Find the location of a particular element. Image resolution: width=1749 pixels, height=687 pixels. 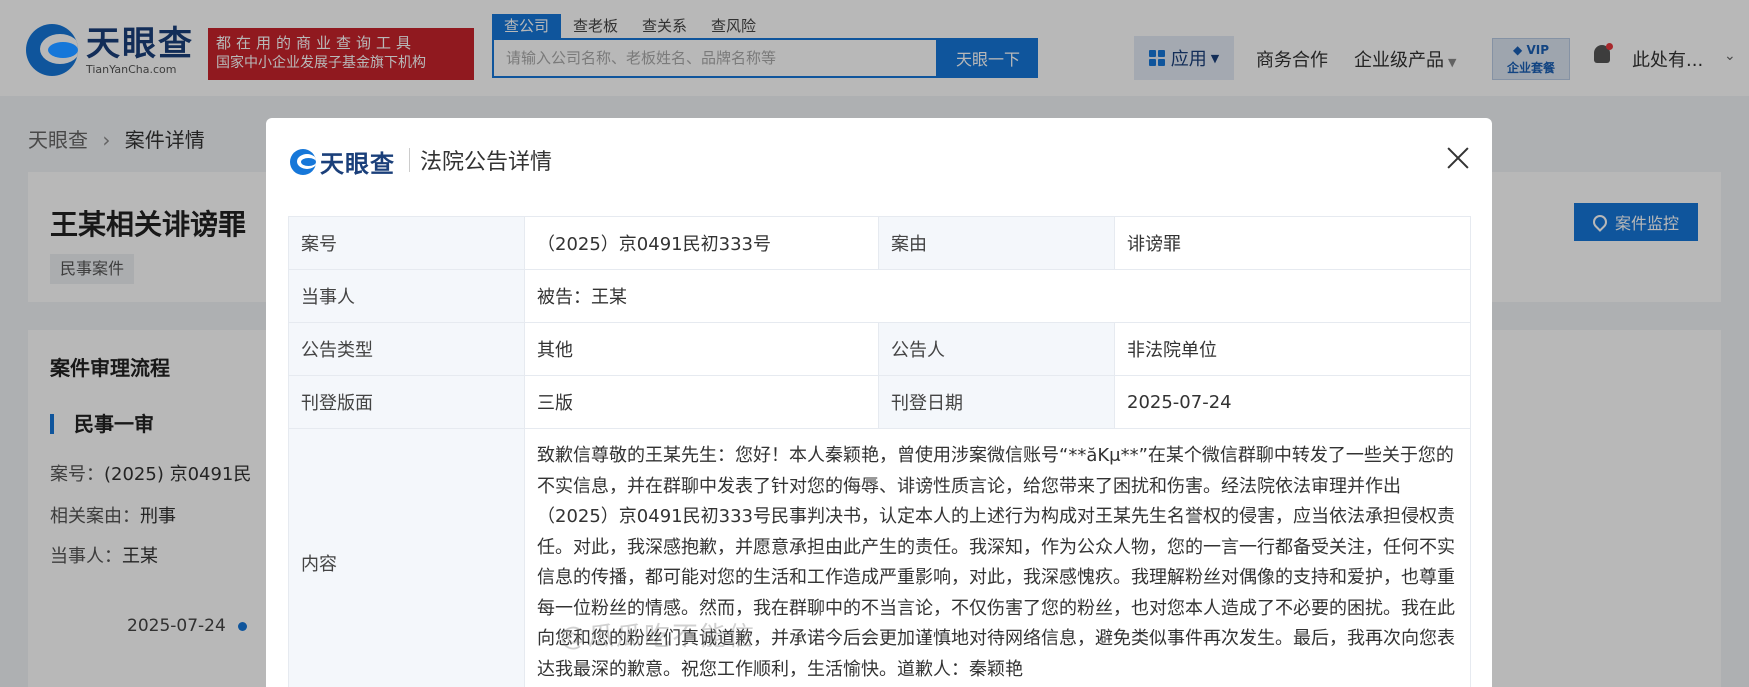

content-label: 内容 is located at coordinates (406, 557).